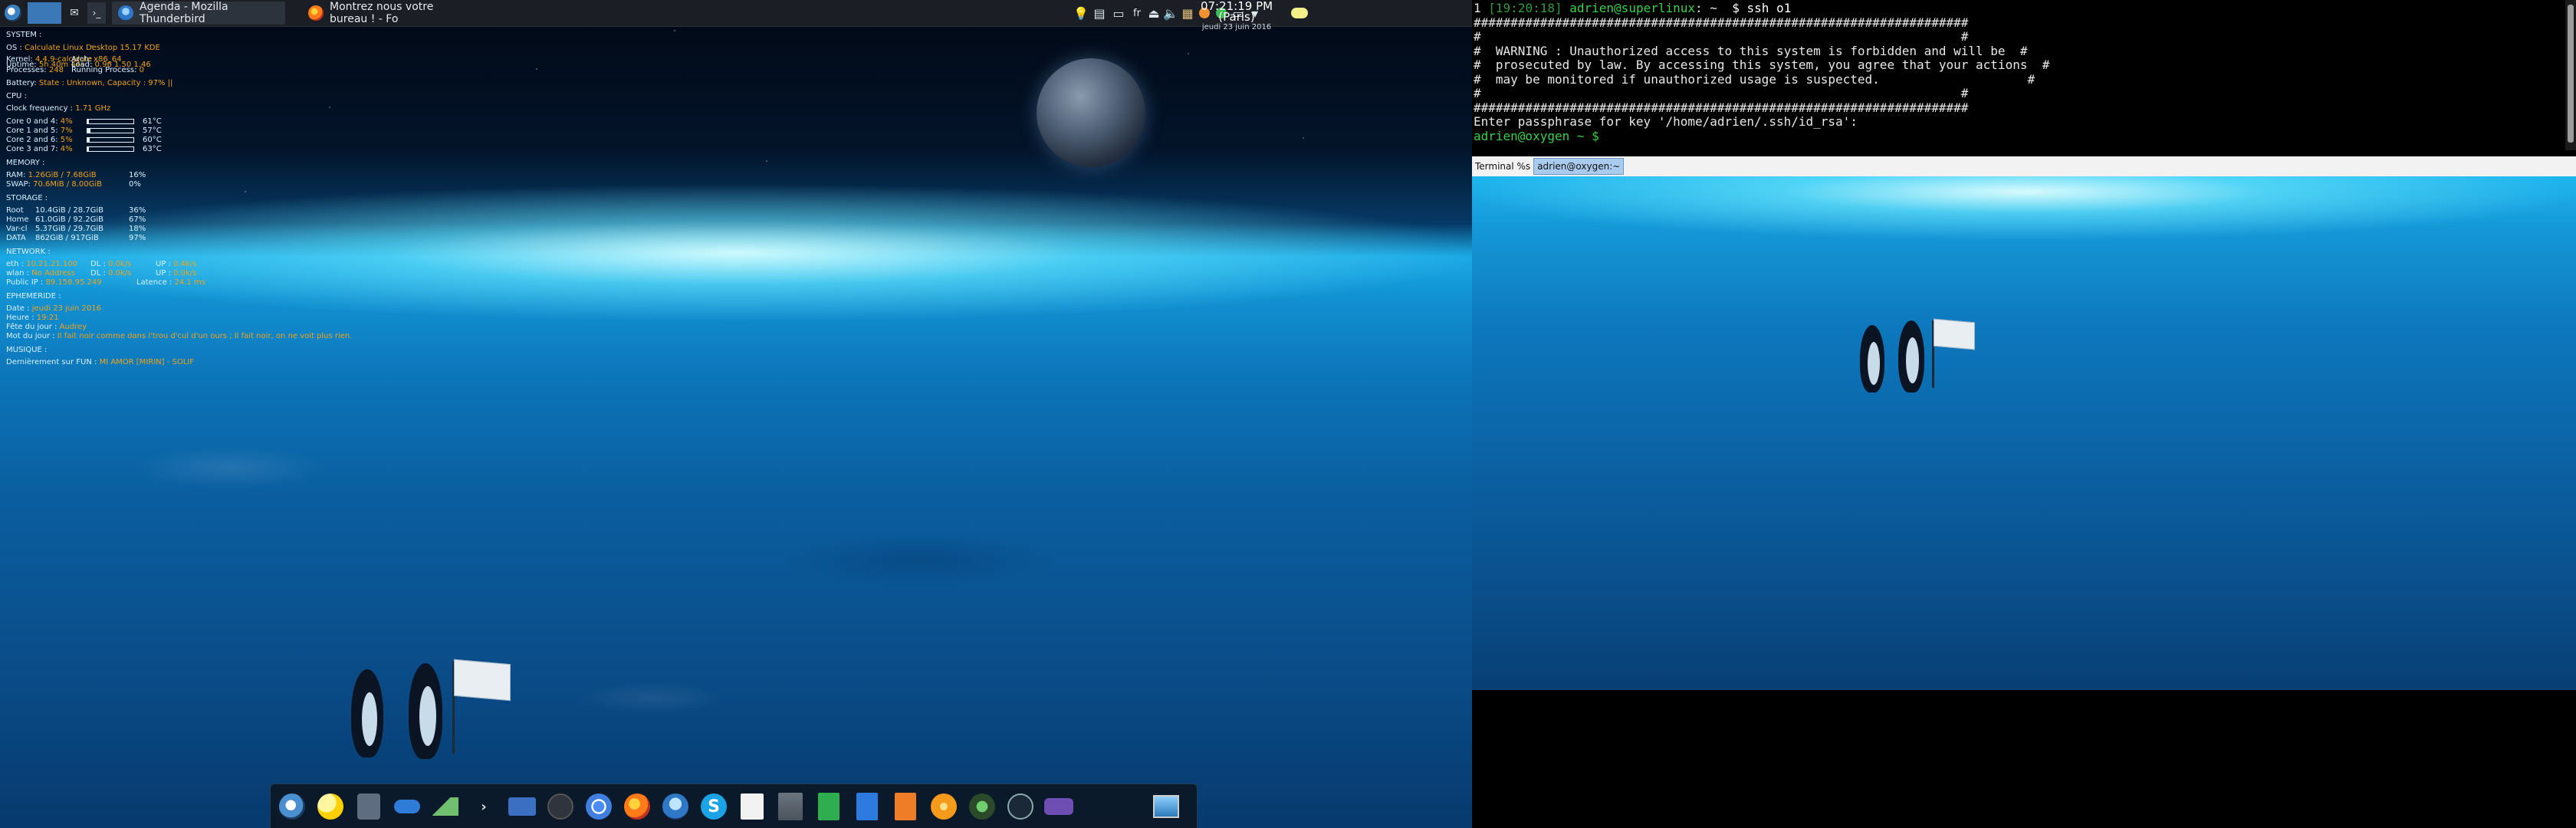  Describe the element at coordinates (16, 238) in the screenshot. I see `storage-label: DATA` at that location.